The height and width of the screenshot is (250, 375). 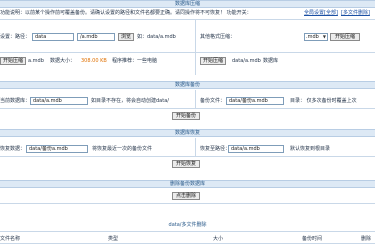 I want to click on col-header-size: 大小, so click(x=218, y=239).